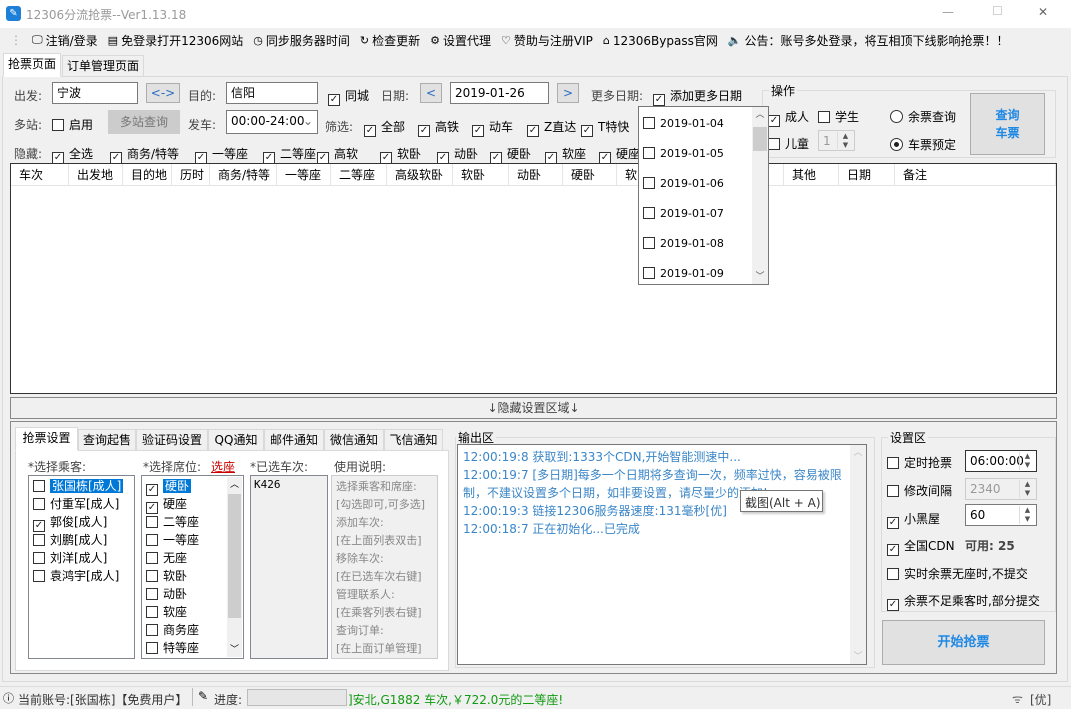 This screenshot has width=1071, height=709. Describe the element at coordinates (811, 175) in the screenshot. I see `column-header: 其他` at that location.